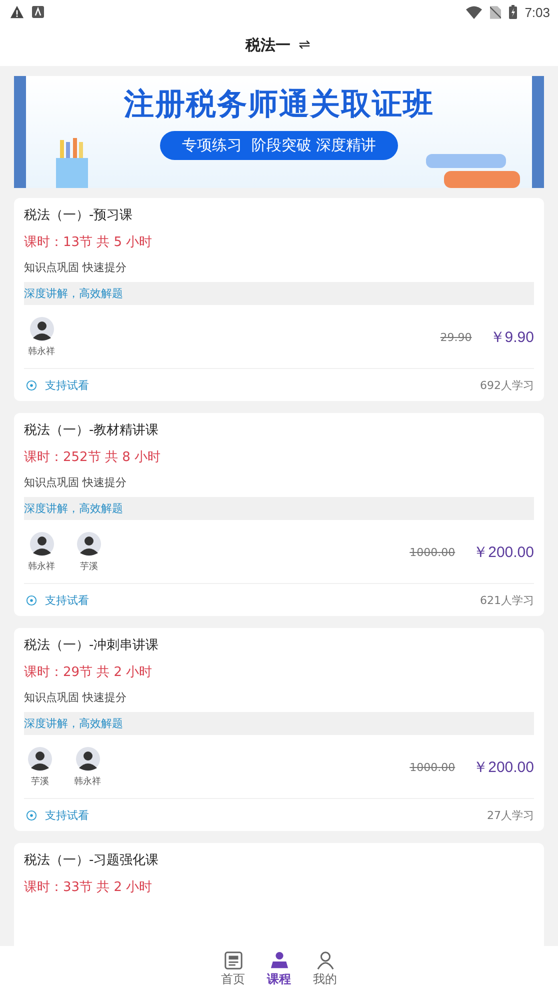 The image size is (558, 992). What do you see at coordinates (537, 12) in the screenshot?
I see `status-time: 7:03` at bounding box center [537, 12].